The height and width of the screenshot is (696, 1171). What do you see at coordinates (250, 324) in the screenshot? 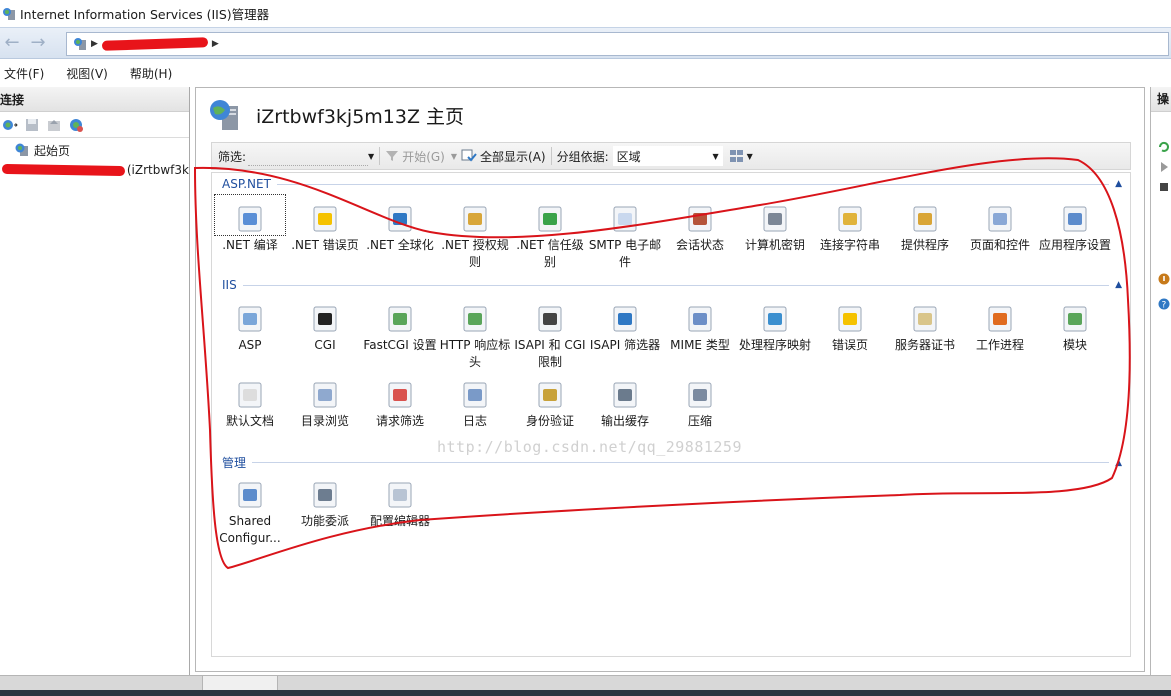
I see `feature-tile: ASP` at bounding box center [250, 324].